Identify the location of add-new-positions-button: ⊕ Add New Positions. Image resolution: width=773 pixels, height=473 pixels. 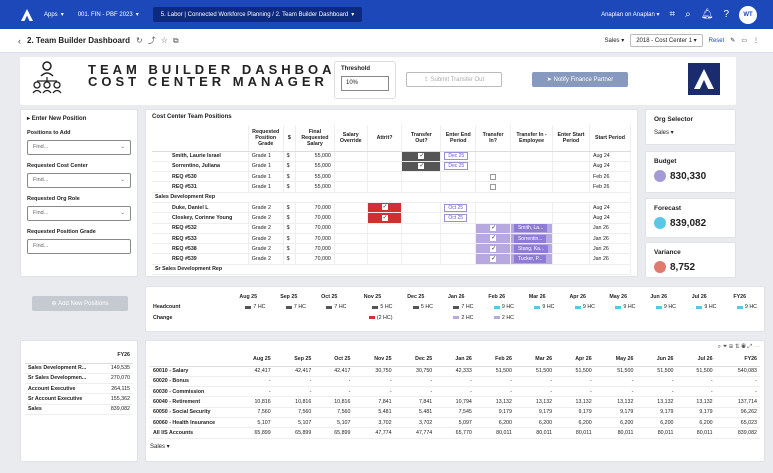
(80, 303).